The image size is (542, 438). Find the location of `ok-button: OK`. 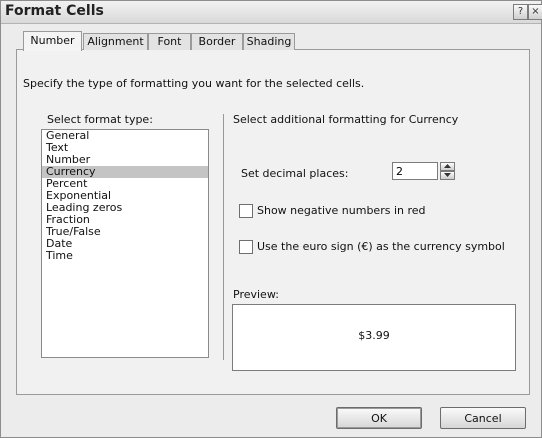

ok-button: OK is located at coordinates (379, 418).